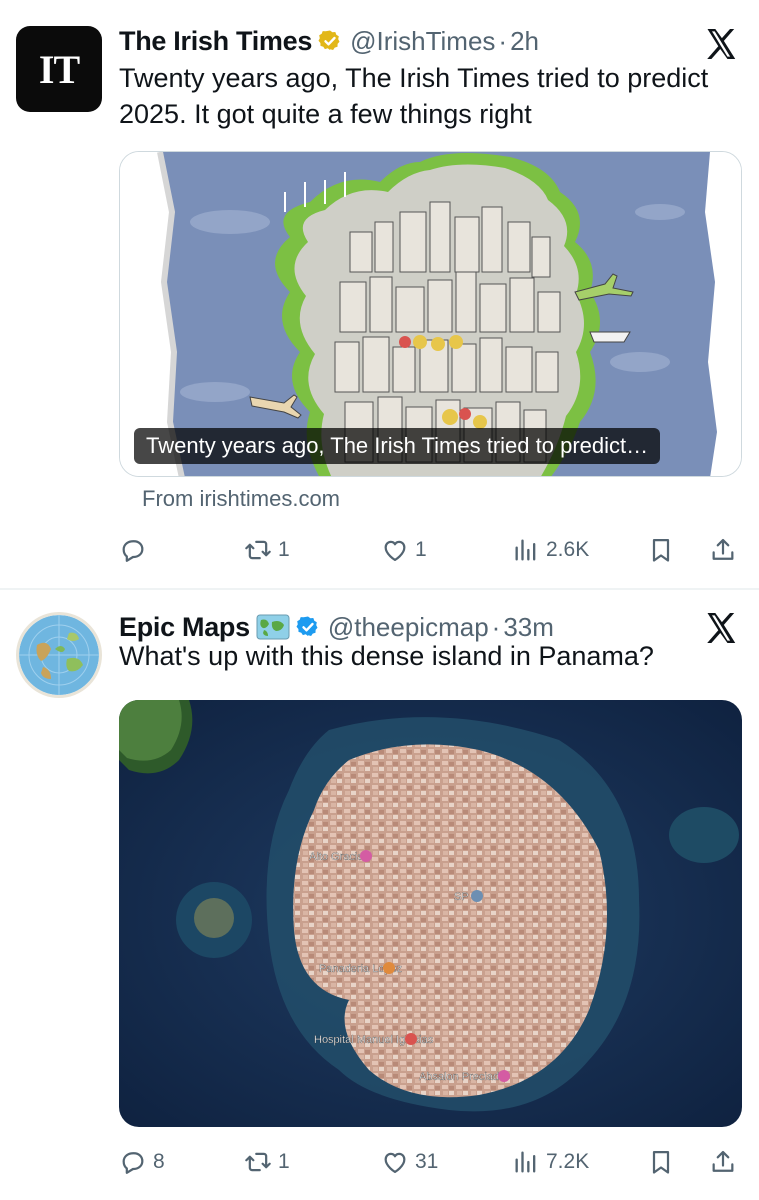  I want to click on reply-count: 8, so click(159, 1161).